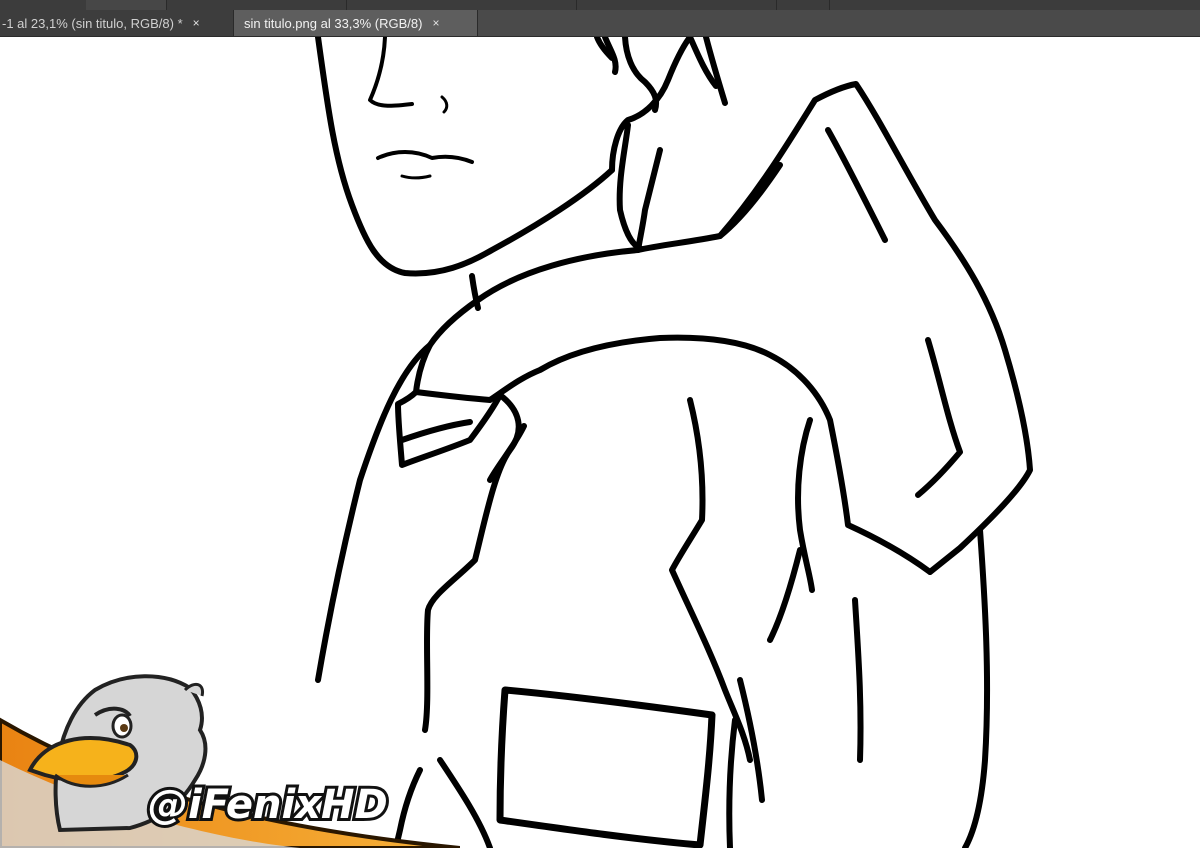  Describe the element at coordinates (92, 23) in the screenshot. I see `tab-label: -1 al 23,1% (sin titulo, RGB/8) *` at that location.